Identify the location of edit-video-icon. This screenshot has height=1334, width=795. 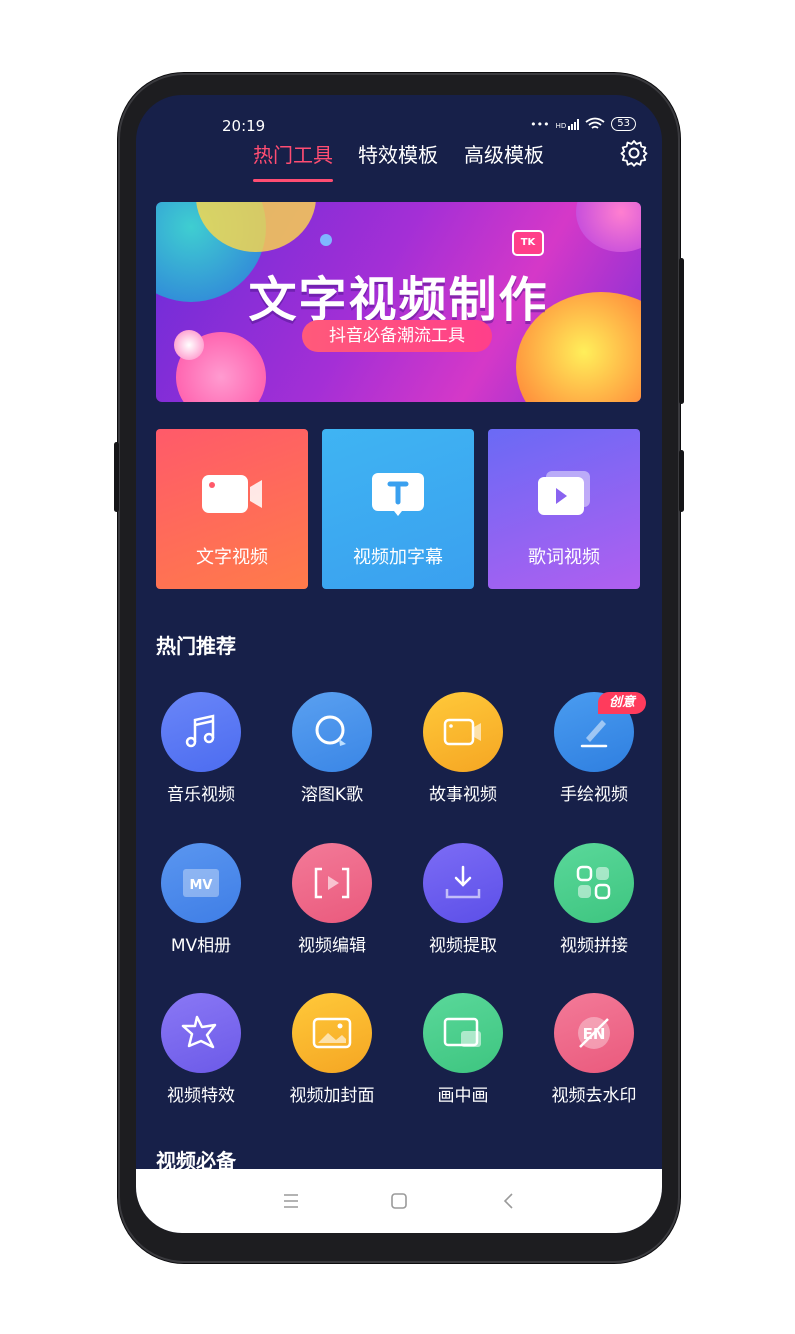
(332, 883).